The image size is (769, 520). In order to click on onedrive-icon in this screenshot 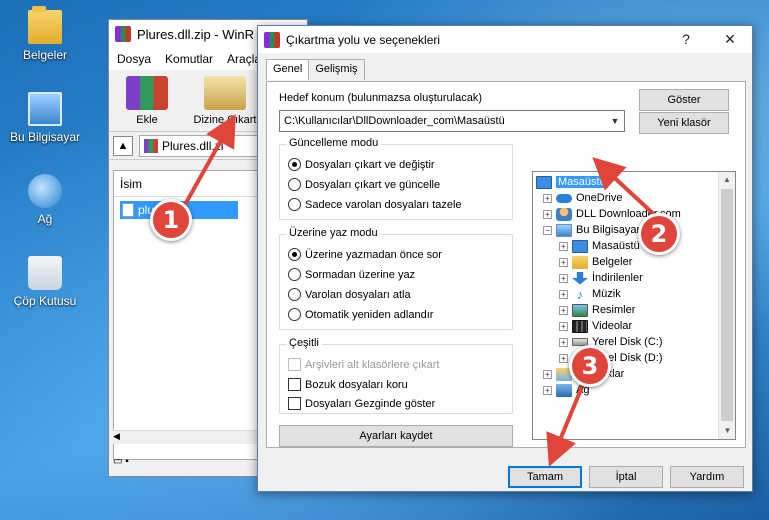, I will do `click(564, 198)`.